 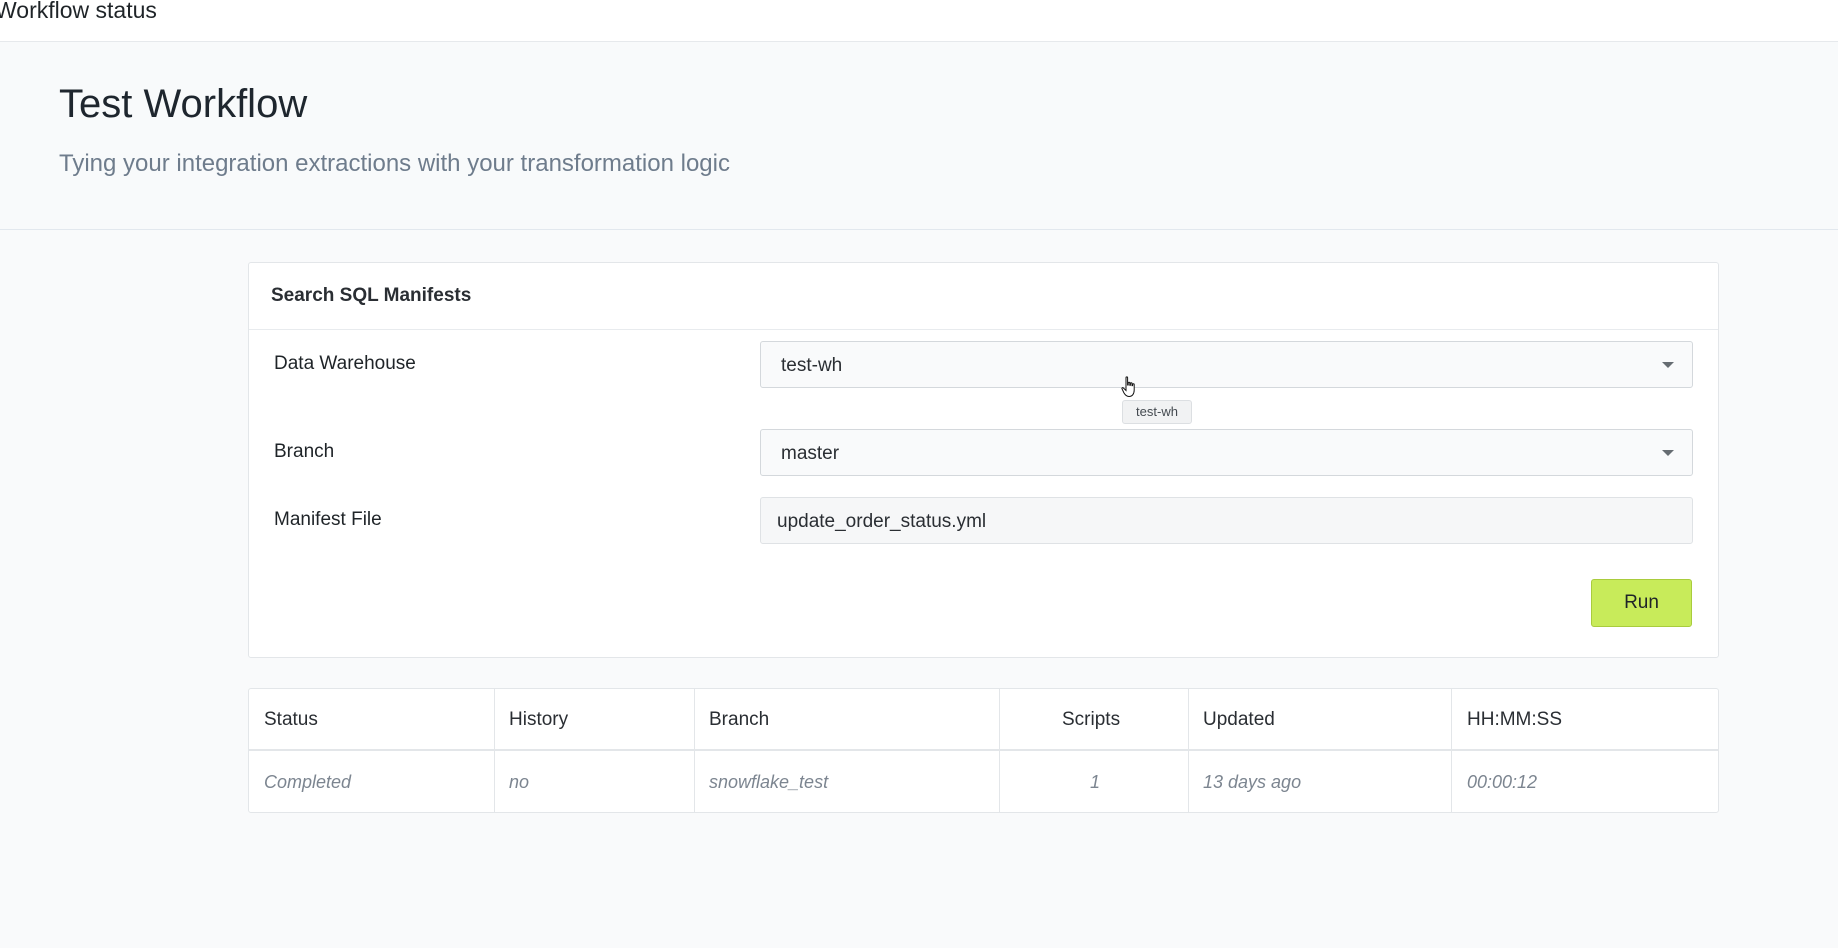 I want to click on page-title: Test Workflow, so click(x=183, y=104).